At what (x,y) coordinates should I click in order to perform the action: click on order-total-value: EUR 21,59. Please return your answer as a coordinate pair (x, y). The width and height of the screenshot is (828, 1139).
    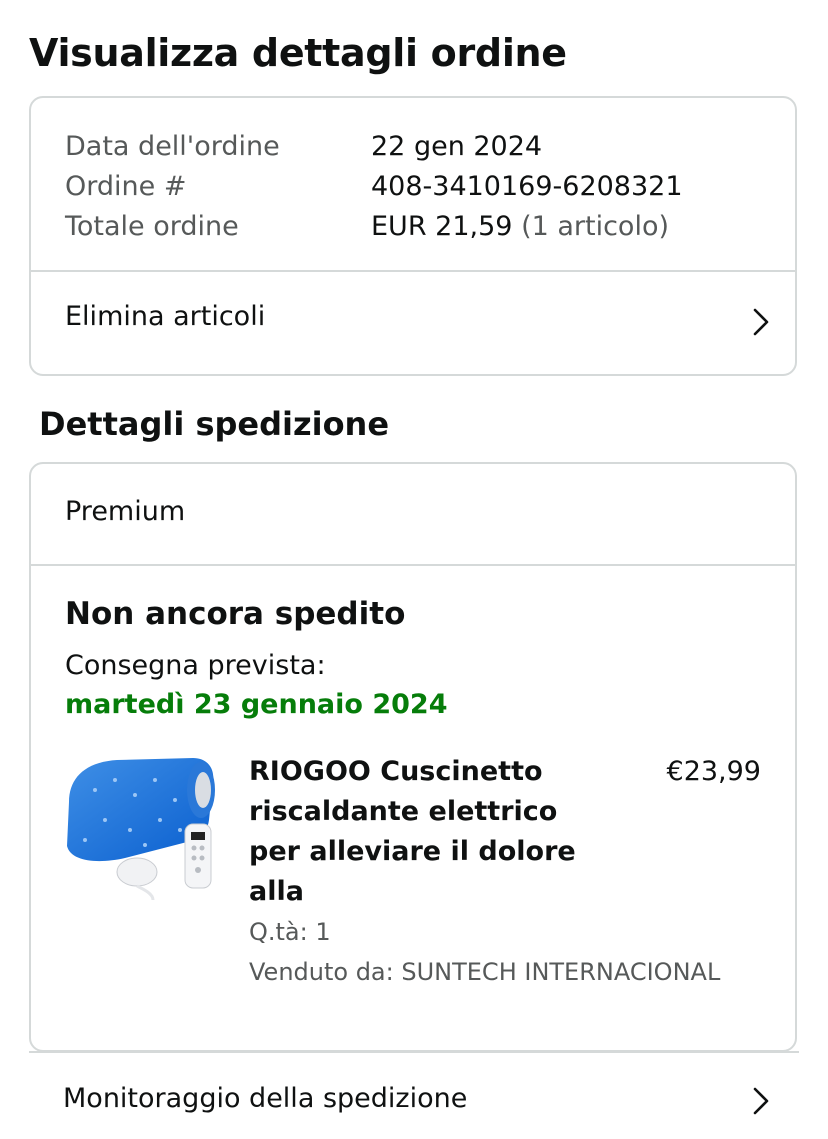
    Looking at the image, I should click on (442, 226).